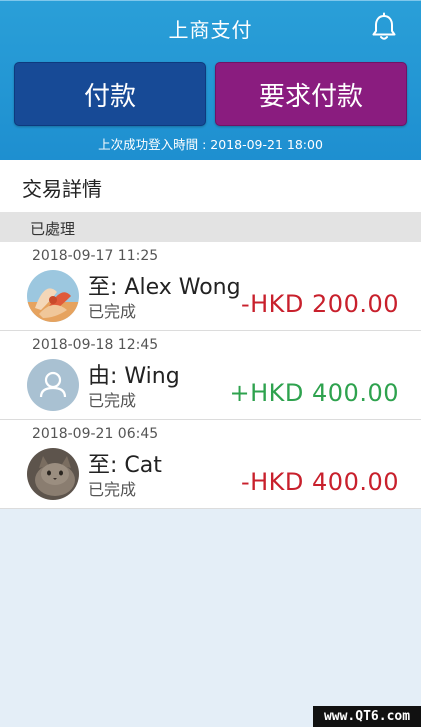 This screenshot has width=421, height=727. Describe the element at coordinates (53, 296) in the screenshot. I see `flower-photo-icon` at that location.